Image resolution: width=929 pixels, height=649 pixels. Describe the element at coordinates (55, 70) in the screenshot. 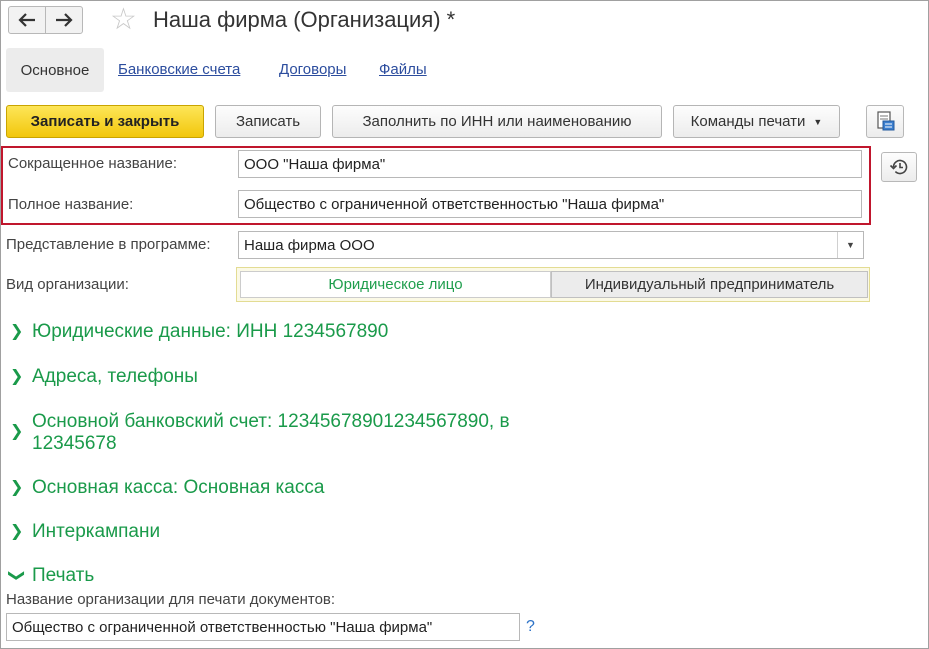

I see `tab-main: Основное` at that location.